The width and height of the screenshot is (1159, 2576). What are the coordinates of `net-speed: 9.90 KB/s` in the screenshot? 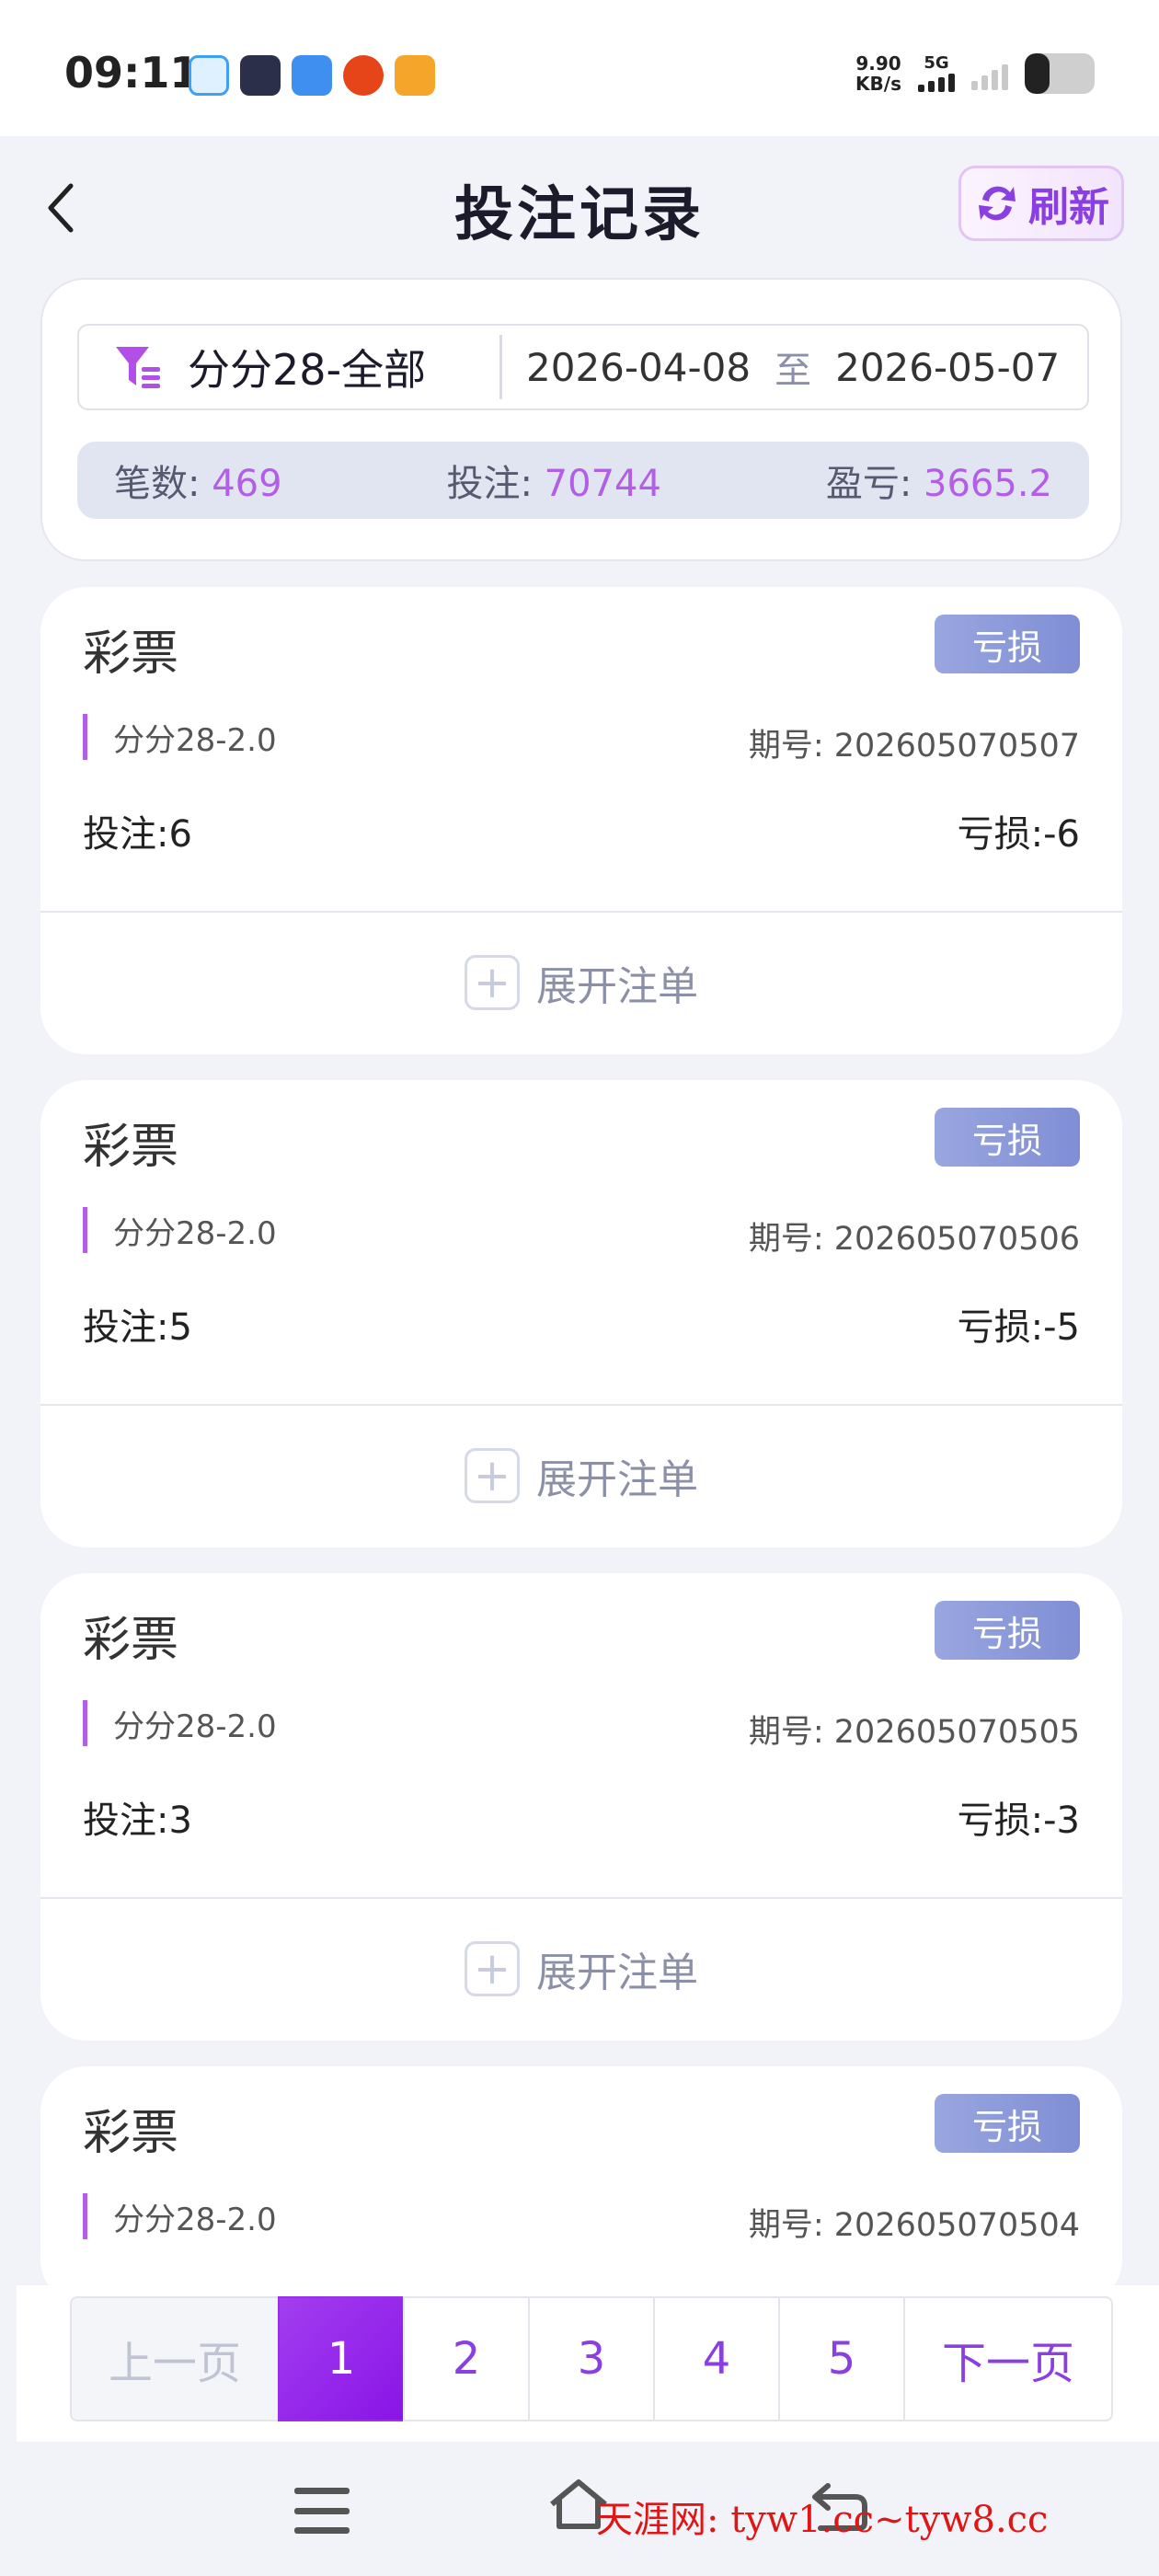 It's located at (878, 73).